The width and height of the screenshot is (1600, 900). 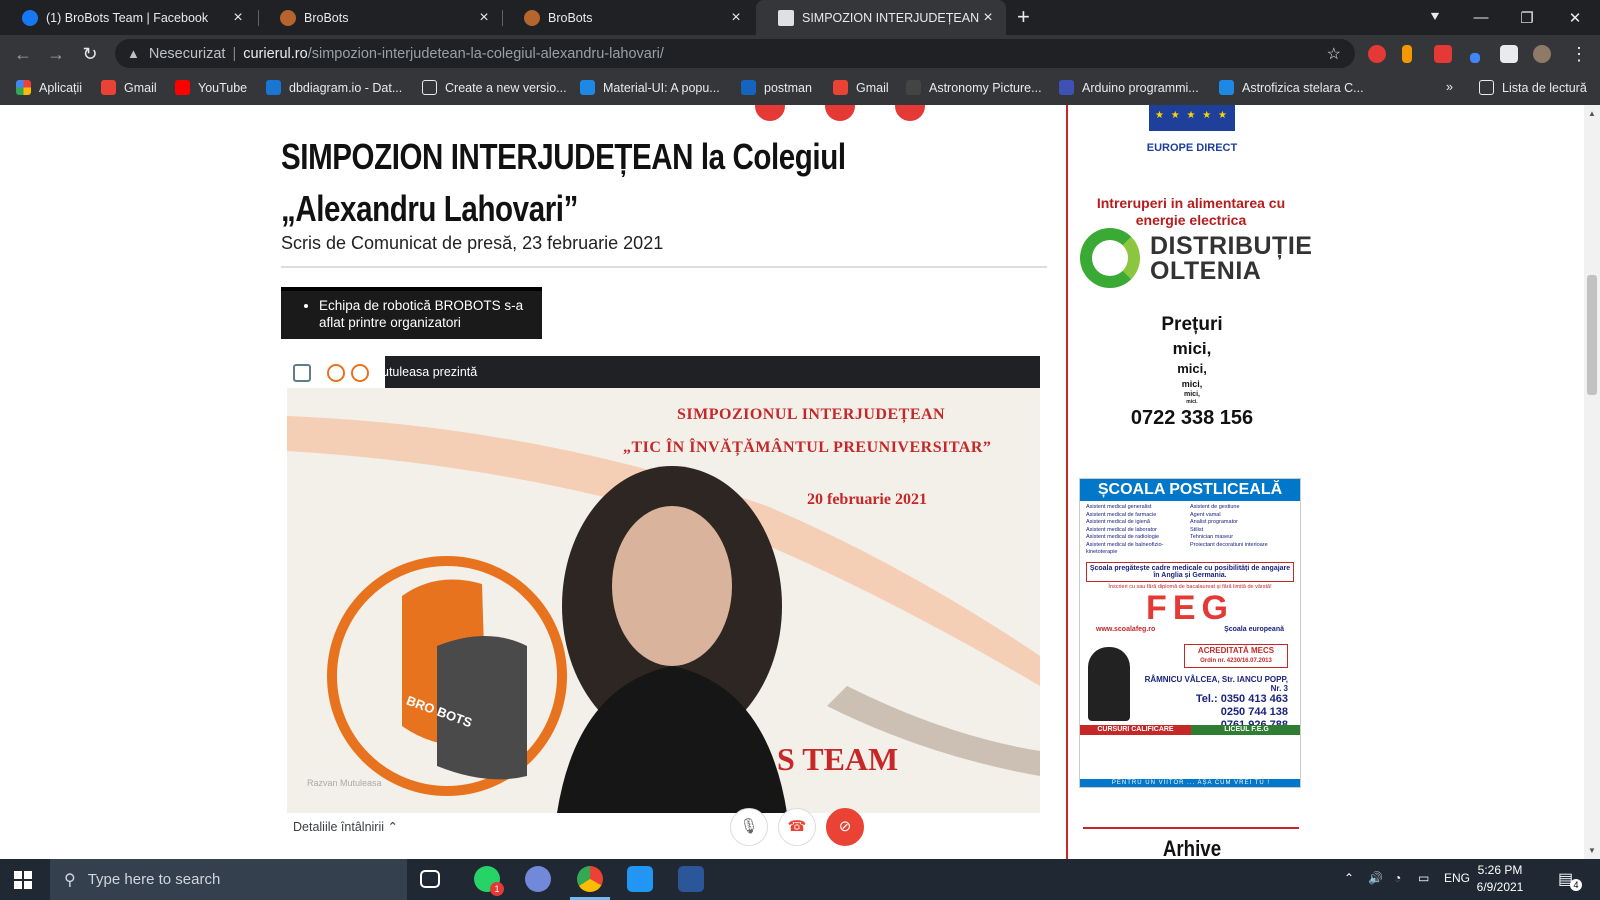 What do you see at coordinates (430, 372) in the screenshot?
I see `presenter-text: utuleasa prezintă` at bounding box center [430, 372].